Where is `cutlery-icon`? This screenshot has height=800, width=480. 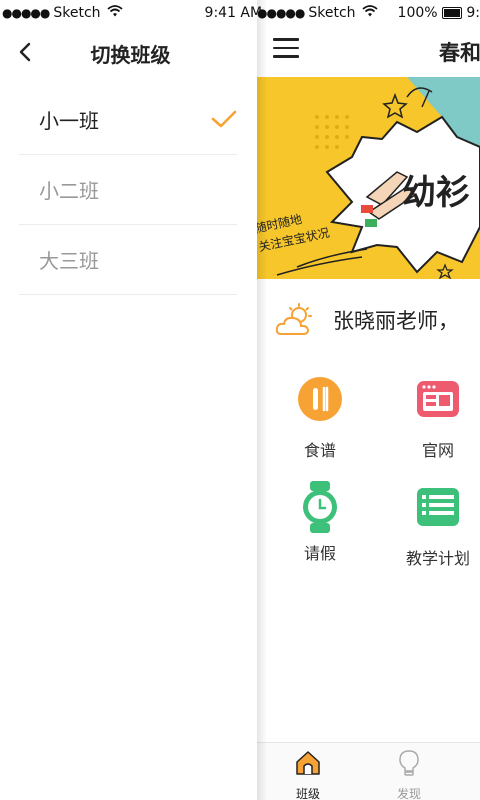 cutlery-icon is located at coordinates (320, 399).